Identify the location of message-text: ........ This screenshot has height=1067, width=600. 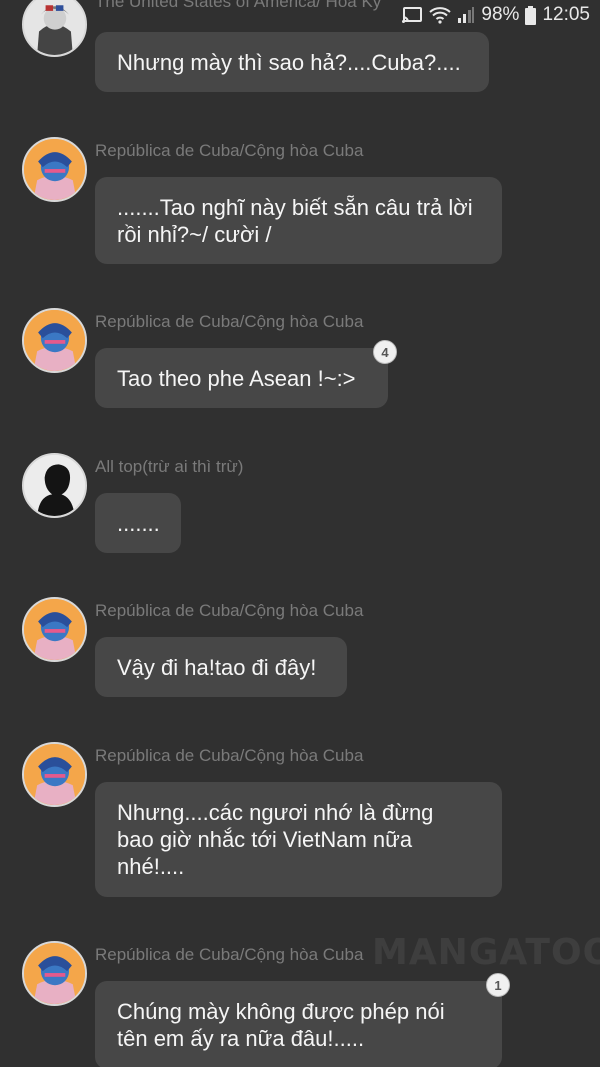
(138, 523).